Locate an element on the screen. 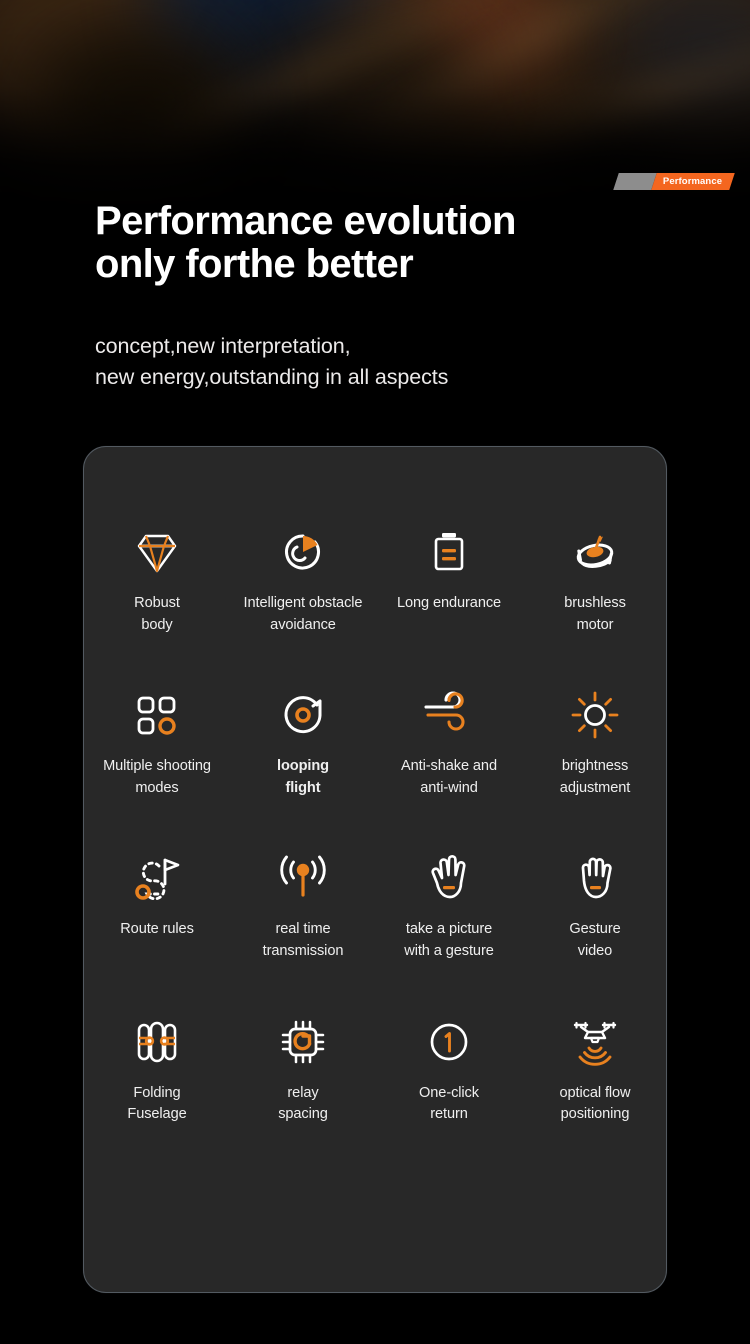 Image resolution: width=750 pixels, height=1344 pixels. feature-item: optical flow positioning is located at coordinates (595, 1070).